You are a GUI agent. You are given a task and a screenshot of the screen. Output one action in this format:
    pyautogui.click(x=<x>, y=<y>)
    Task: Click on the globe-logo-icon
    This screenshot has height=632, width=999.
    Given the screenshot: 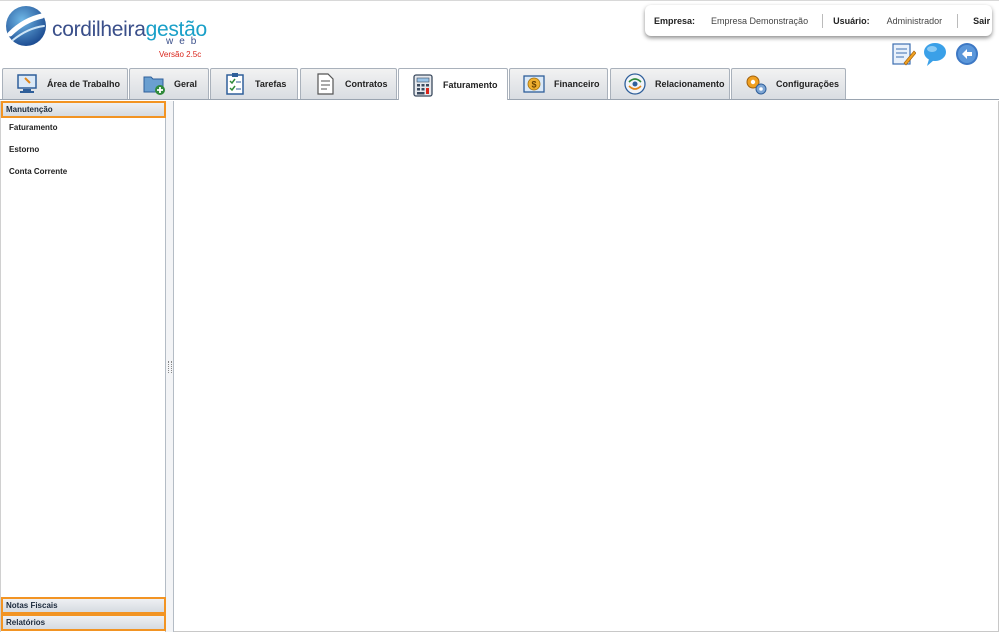 What is the action you would take?
    pyautogui.click(x=26, y=26)
    